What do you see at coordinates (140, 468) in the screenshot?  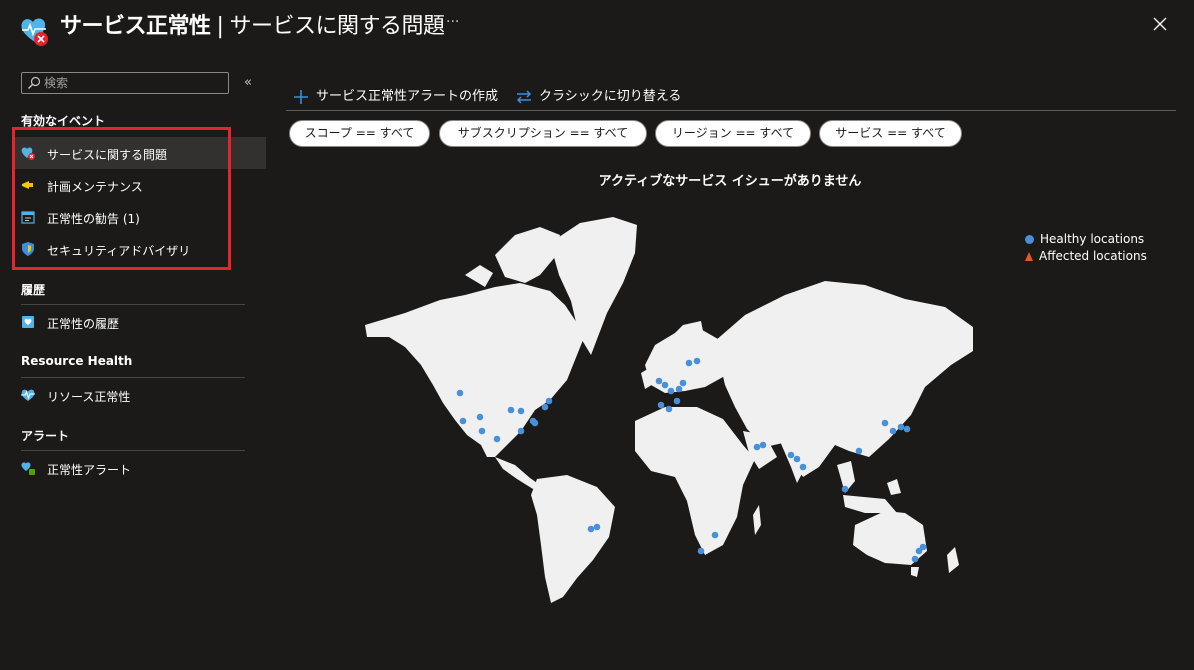 I see `sidebar-item-health-alerts: 正常性アラート` at bounding box center [140, 468].